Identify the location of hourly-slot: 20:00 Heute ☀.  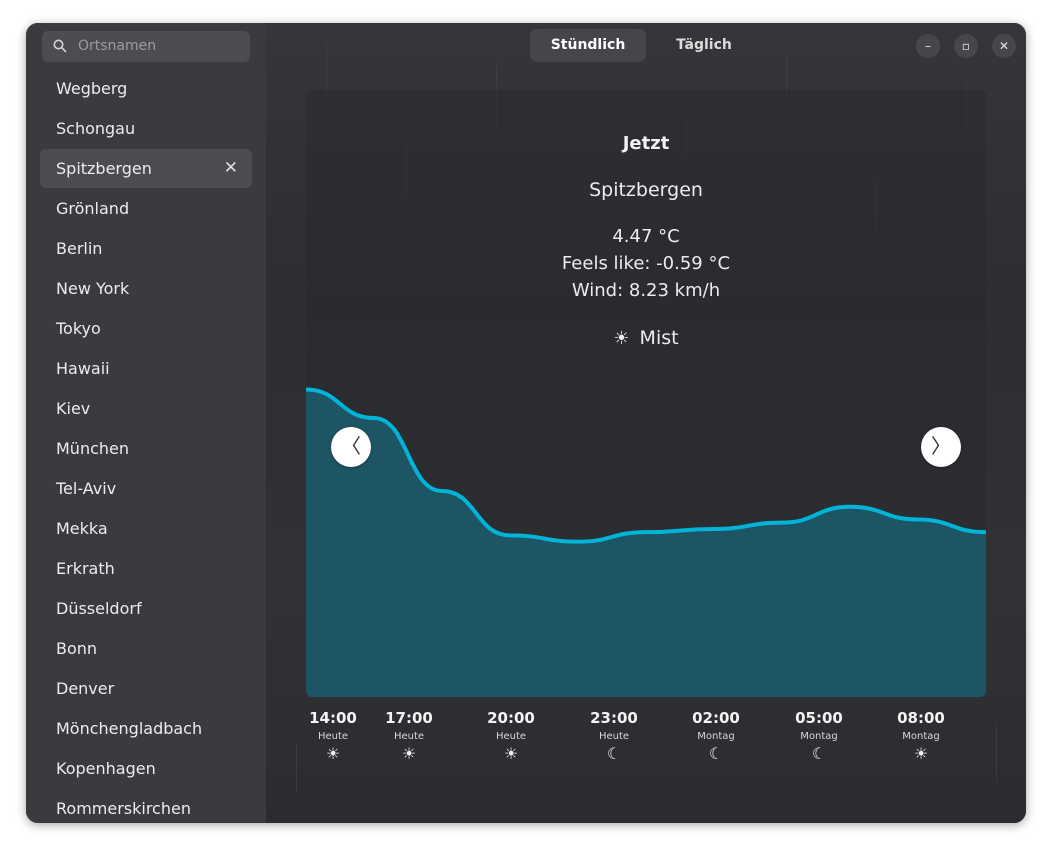
(511, 736).